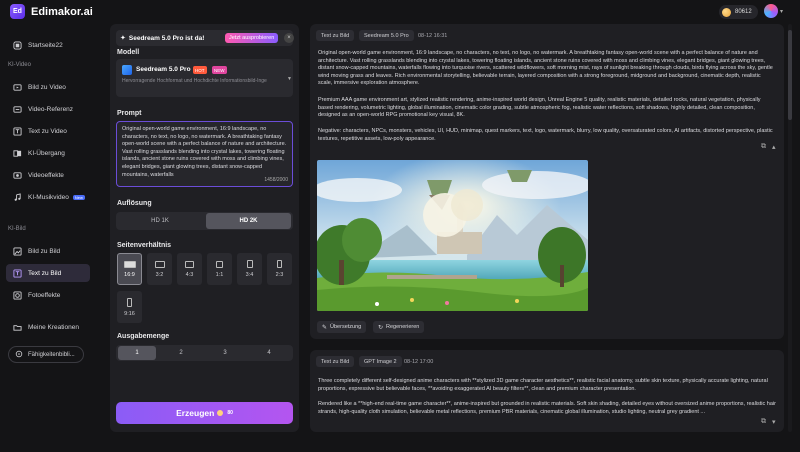  Describe the element at coordinates (48, 295) in the screenshot. I see `sidebar-item-photo-effects: Fotoeffekte` at that location.